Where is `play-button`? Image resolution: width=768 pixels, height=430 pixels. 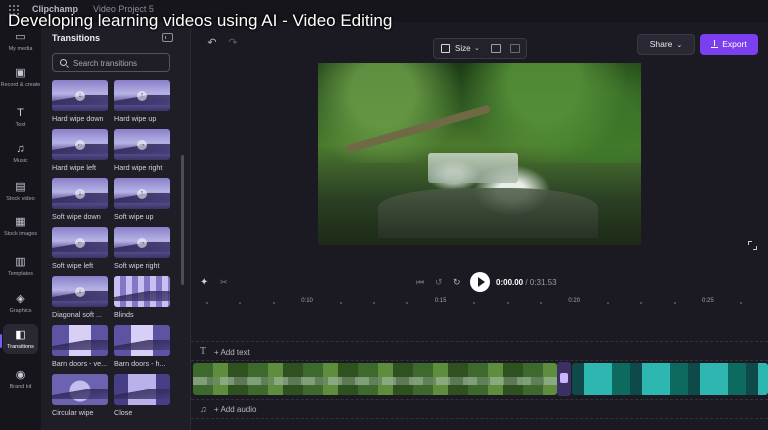 play-button is located at coordinates (480, 282).